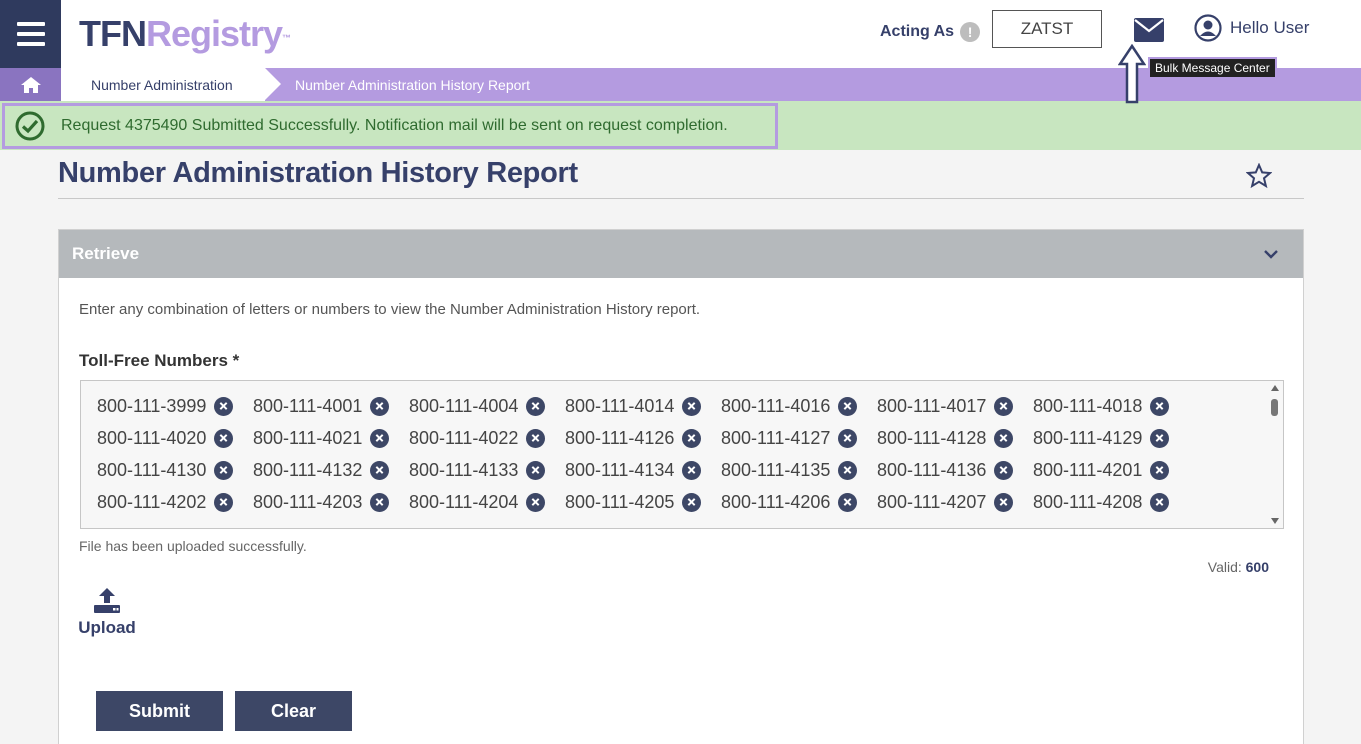 The height and width of the screenshot is (744, 1361). Describe the element at coordinates (1047, 29) in the screenshot. I see `acting-as-entity-field: ZATST` at that location.